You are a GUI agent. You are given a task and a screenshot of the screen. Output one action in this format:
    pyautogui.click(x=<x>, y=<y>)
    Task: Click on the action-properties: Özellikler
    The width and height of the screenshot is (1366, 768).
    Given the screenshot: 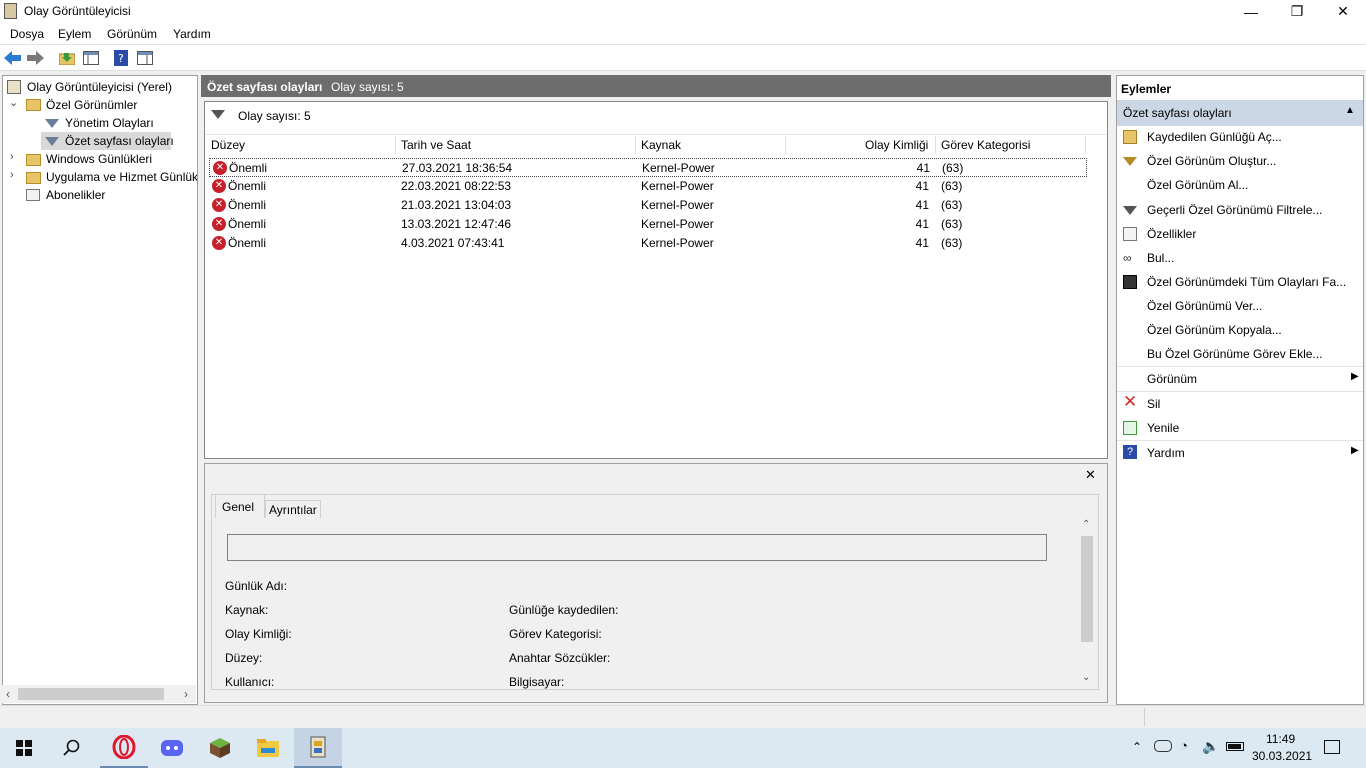 What is the action you would take?
    pyautogui.click(x=1171, y=234)
    